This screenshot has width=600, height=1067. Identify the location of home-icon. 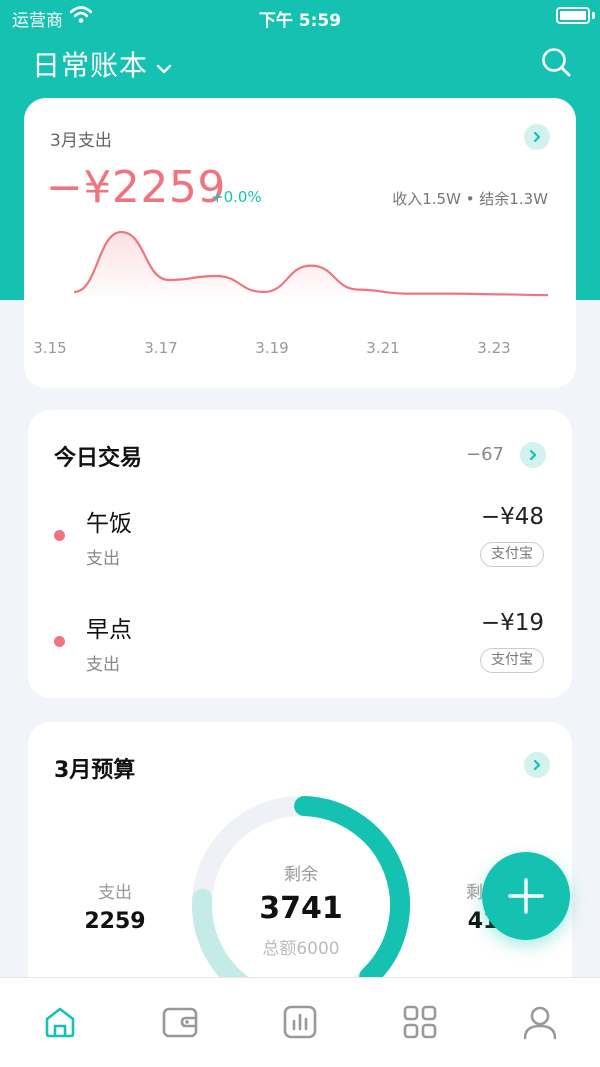
(60, 1022).